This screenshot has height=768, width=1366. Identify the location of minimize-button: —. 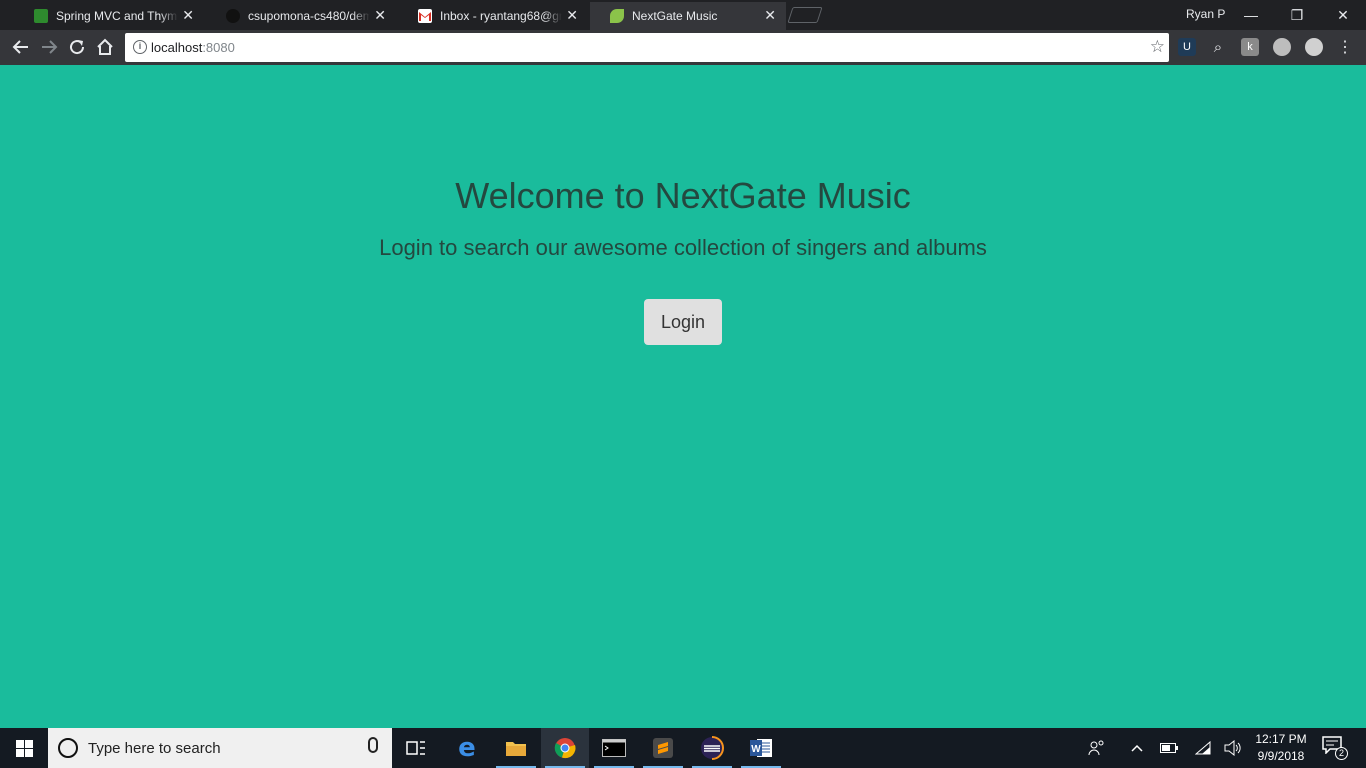
(1251, 15).